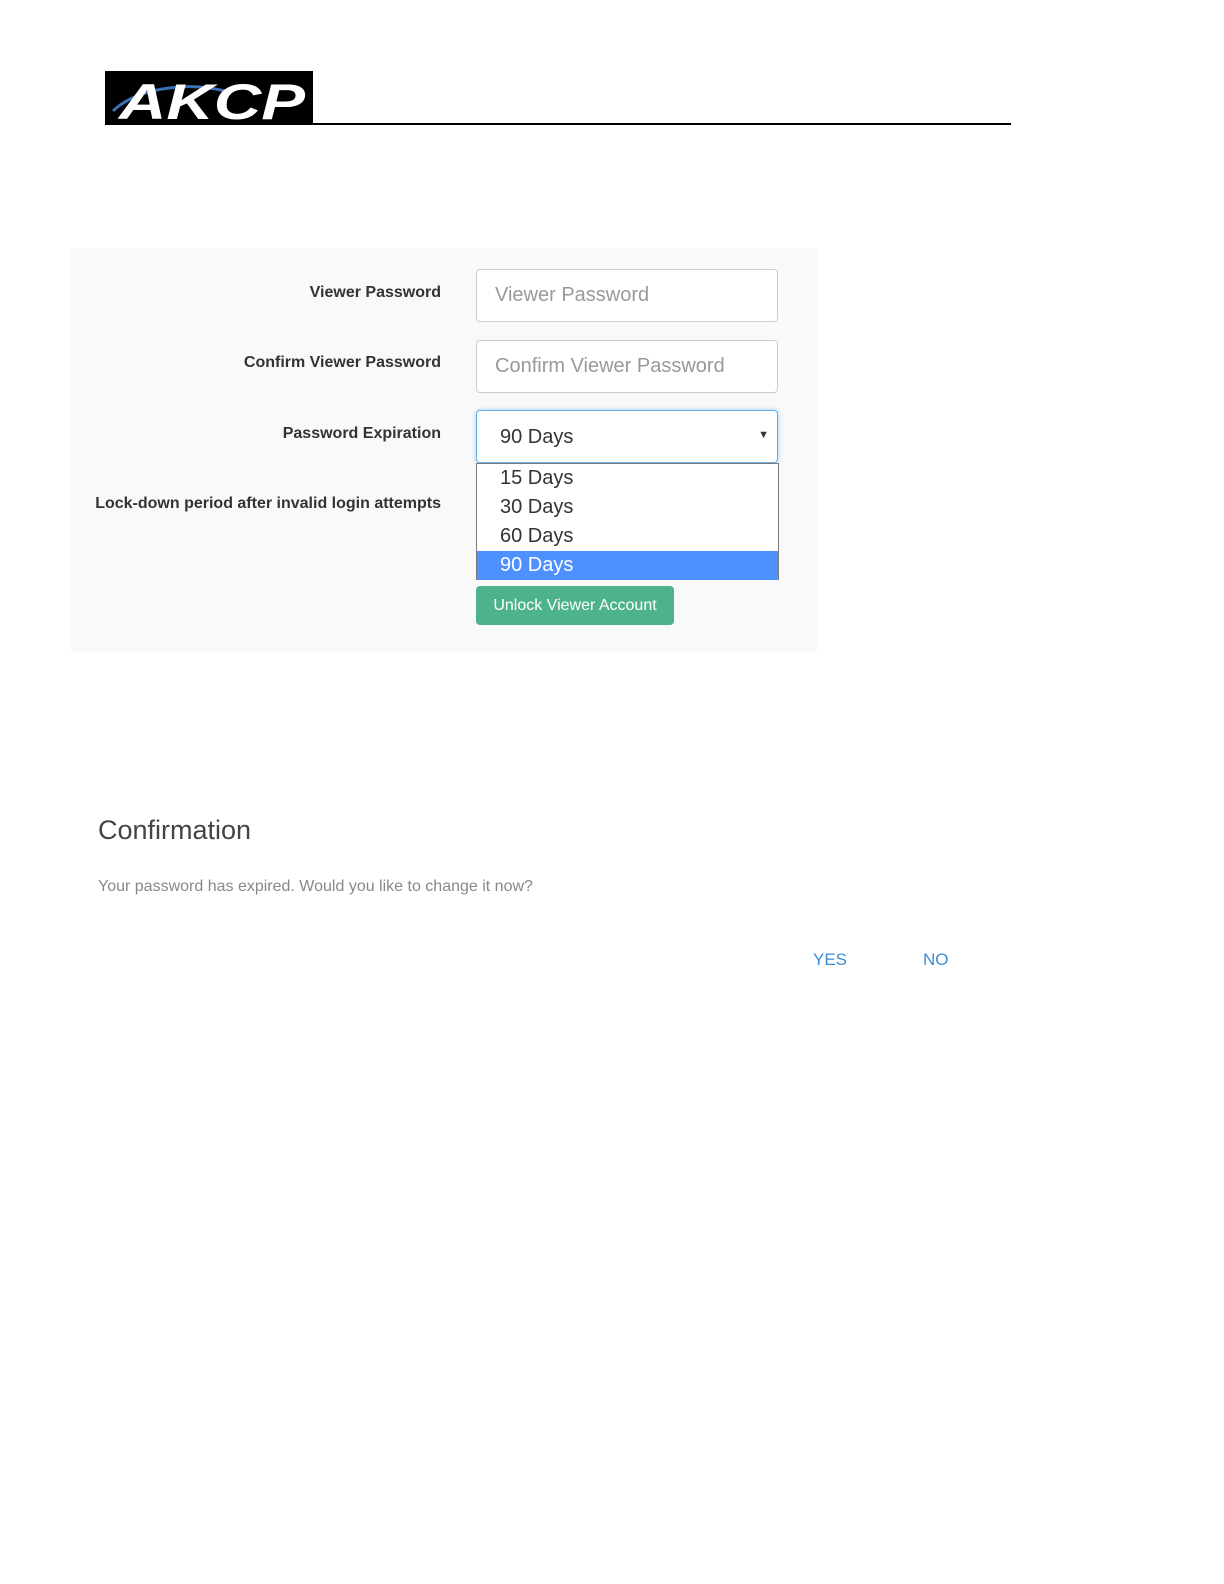 This screenshot has width=1224, height=1584. I want to click on viewer-password-label: Viewer Password, so click(375, 292).